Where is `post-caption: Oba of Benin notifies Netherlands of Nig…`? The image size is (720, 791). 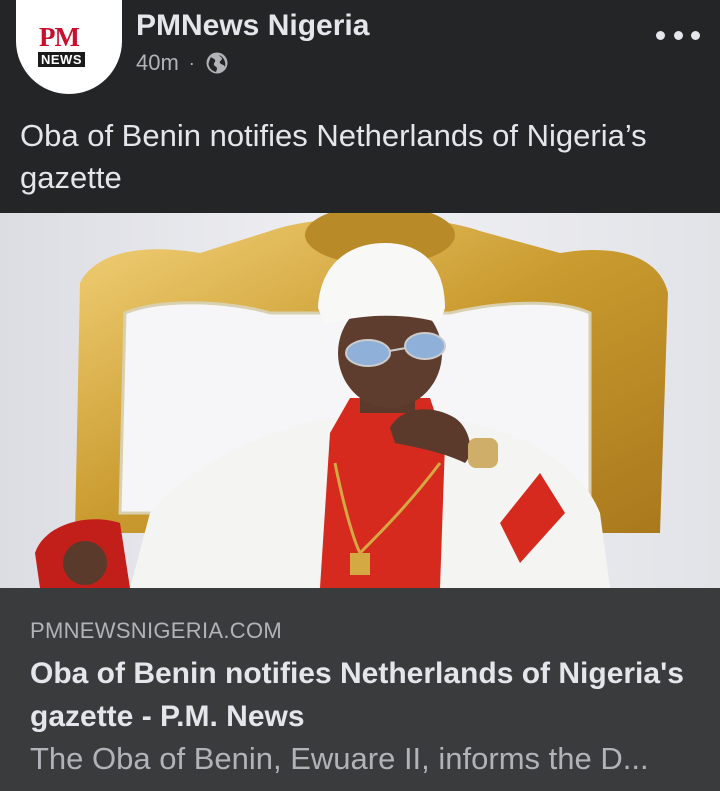 post-caption: Oba of Benin notifies Netherlands of Nig… is located at coordinates (333, 156).